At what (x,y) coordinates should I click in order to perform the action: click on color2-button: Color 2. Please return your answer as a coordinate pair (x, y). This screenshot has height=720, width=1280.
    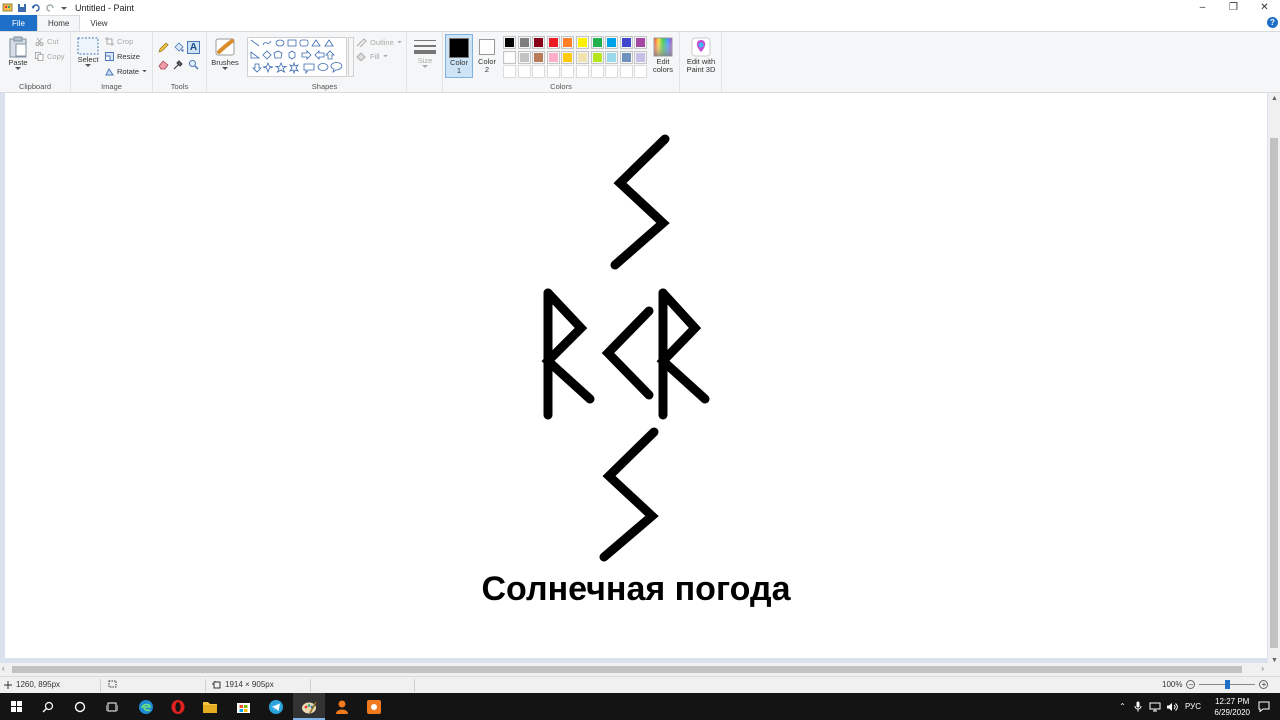
    Looking at the image, I should click on (487, 56).